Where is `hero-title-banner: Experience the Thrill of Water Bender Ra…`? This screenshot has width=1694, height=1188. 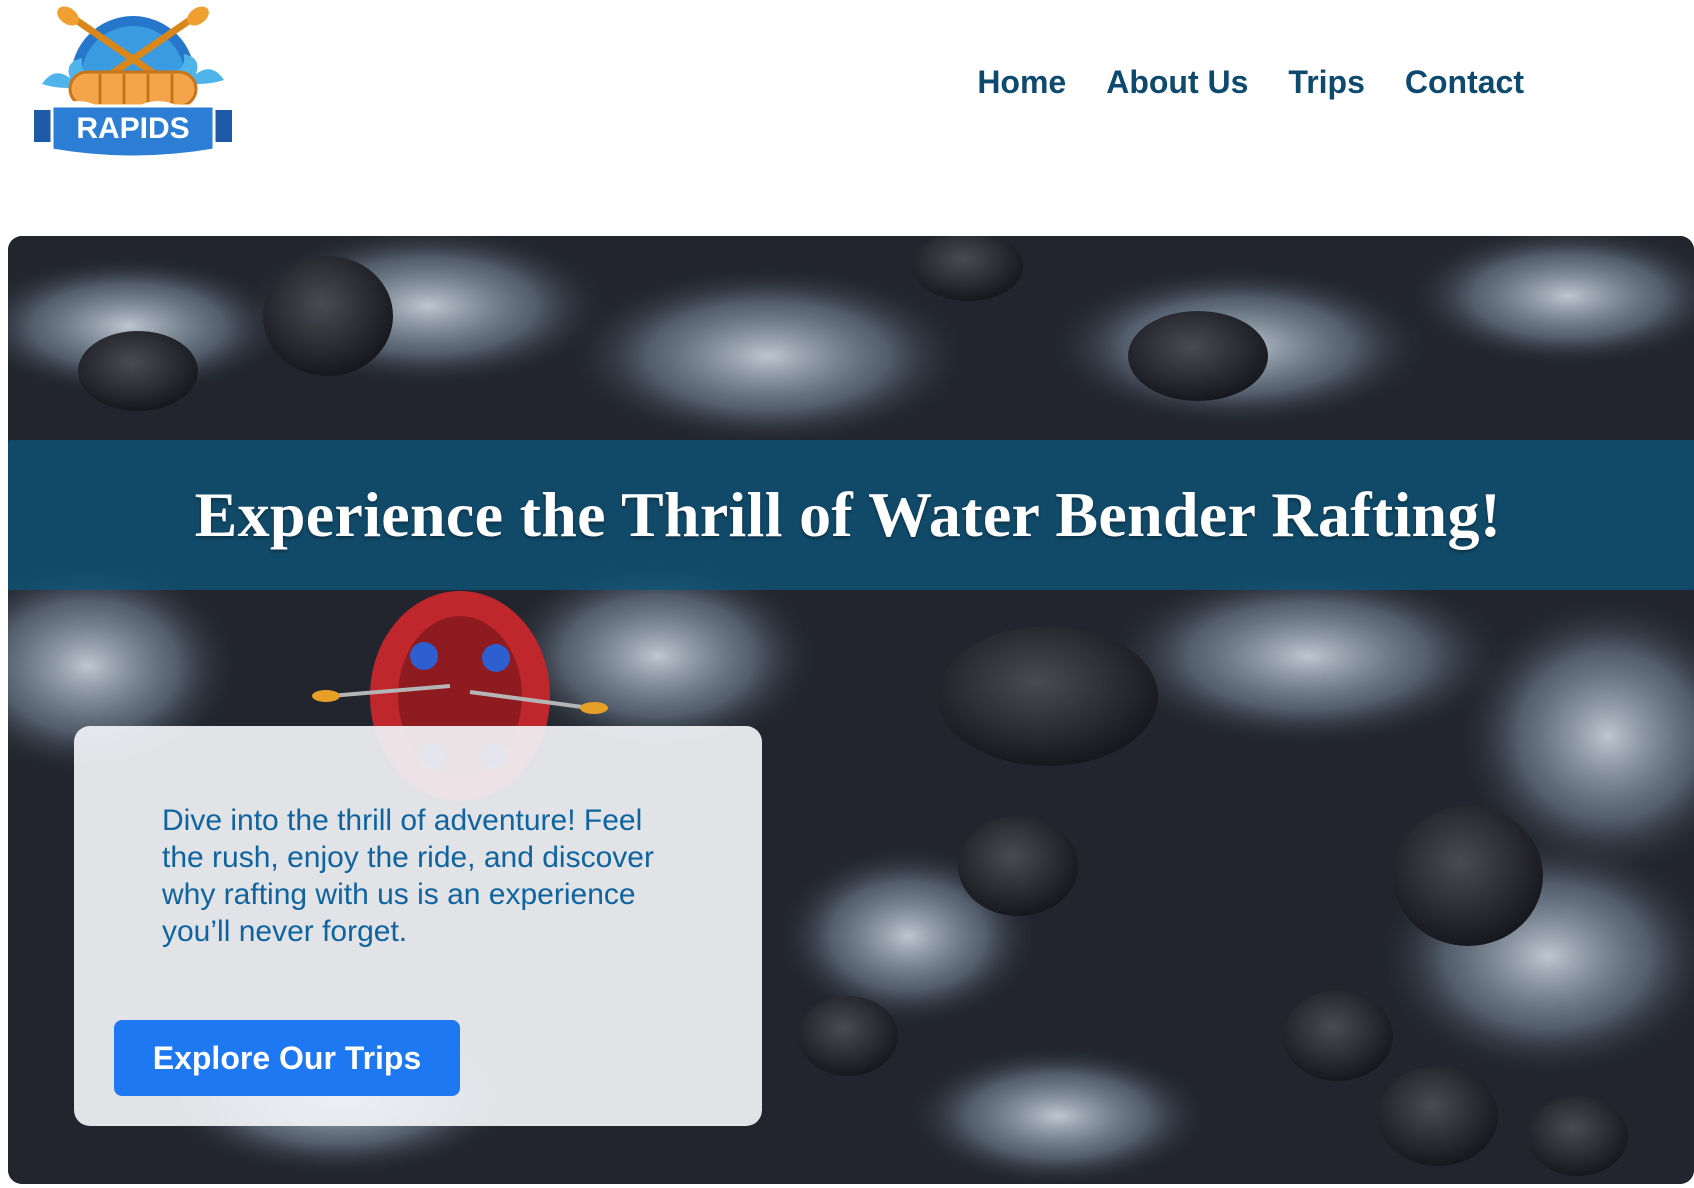
hero-title-banner: Experience the Thrill of Water Bender Ra… is located at coordinates (851, 515).